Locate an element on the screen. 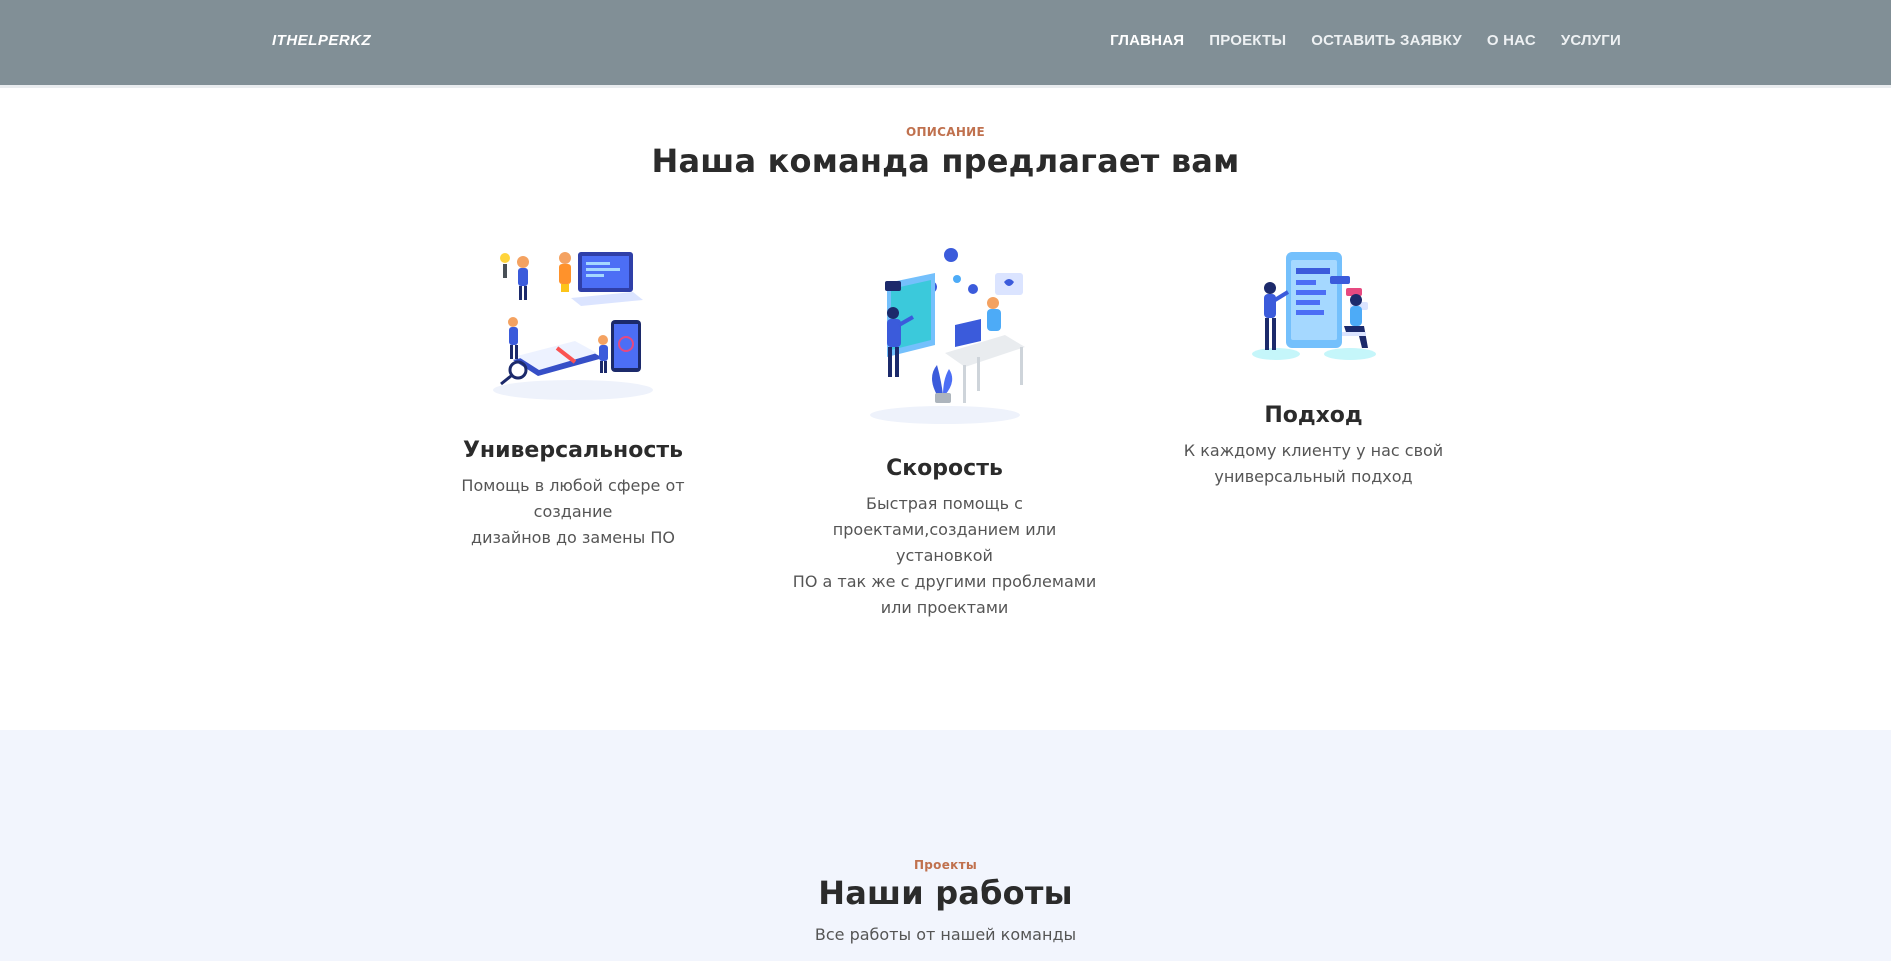  illustration-universality is located at coordinates (573, 326).